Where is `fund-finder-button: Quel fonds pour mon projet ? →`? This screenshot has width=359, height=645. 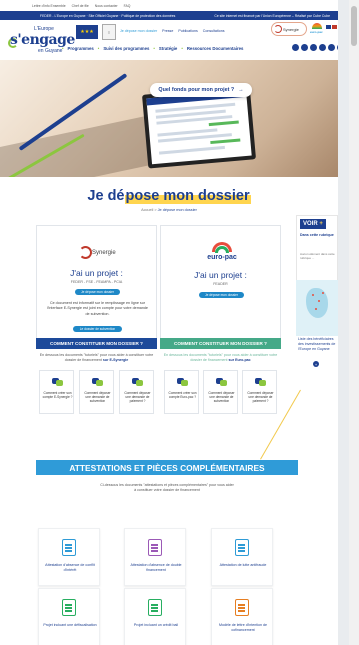 fund-finder-button: Quel fonds pour mon projet ? → is located at coordinates (201, 90).